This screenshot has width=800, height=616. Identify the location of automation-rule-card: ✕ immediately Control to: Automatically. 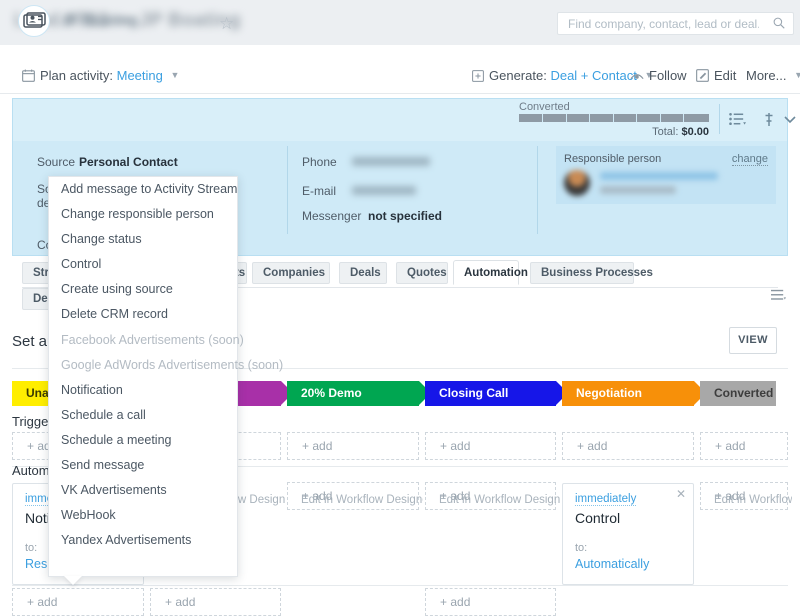
(628, 534).